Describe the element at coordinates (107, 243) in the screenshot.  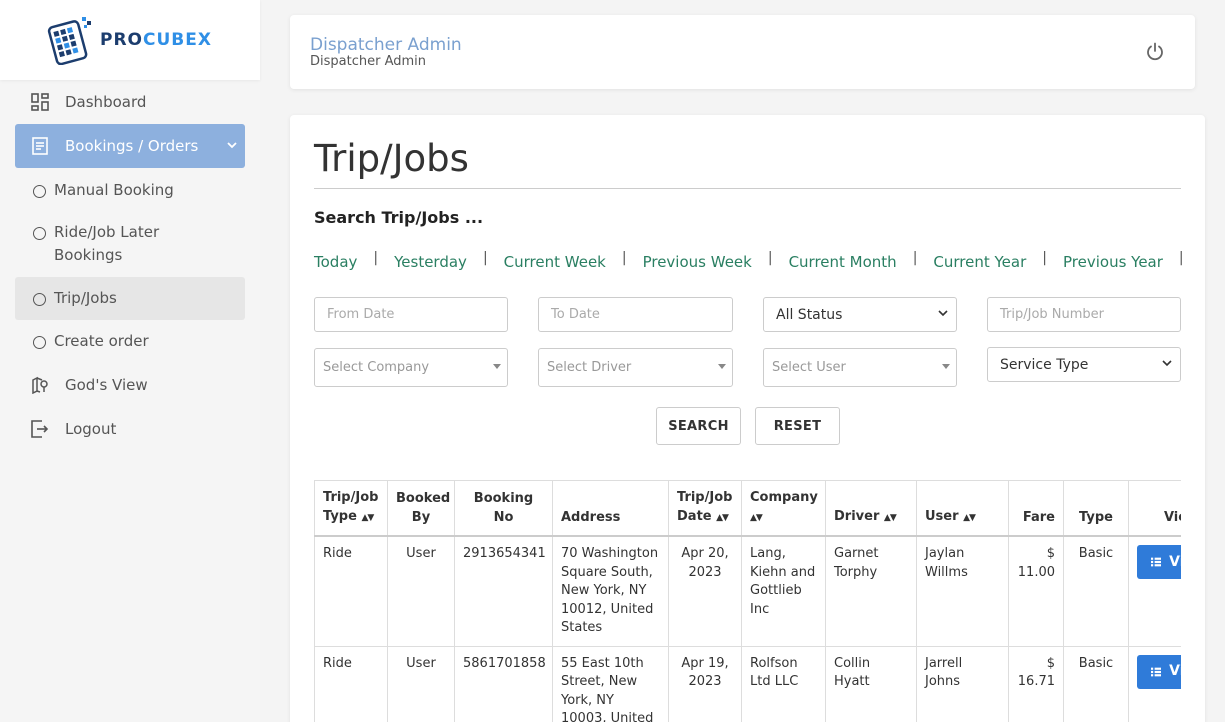
I see `sidebar-item-label: Ride/Job Later Bookings` at that location.